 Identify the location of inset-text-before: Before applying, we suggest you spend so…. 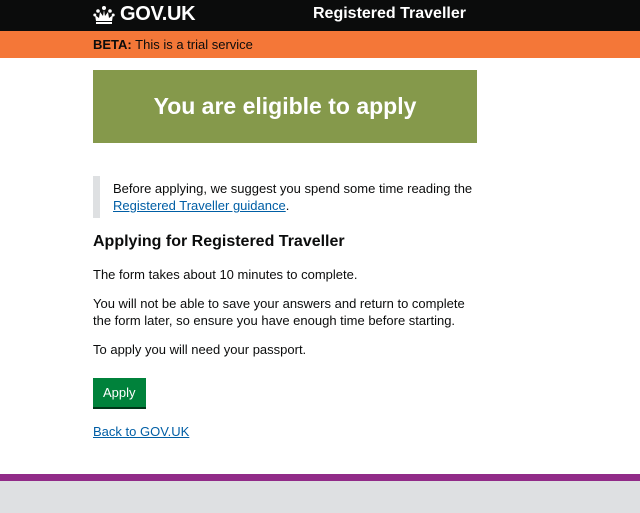
(293, 188).